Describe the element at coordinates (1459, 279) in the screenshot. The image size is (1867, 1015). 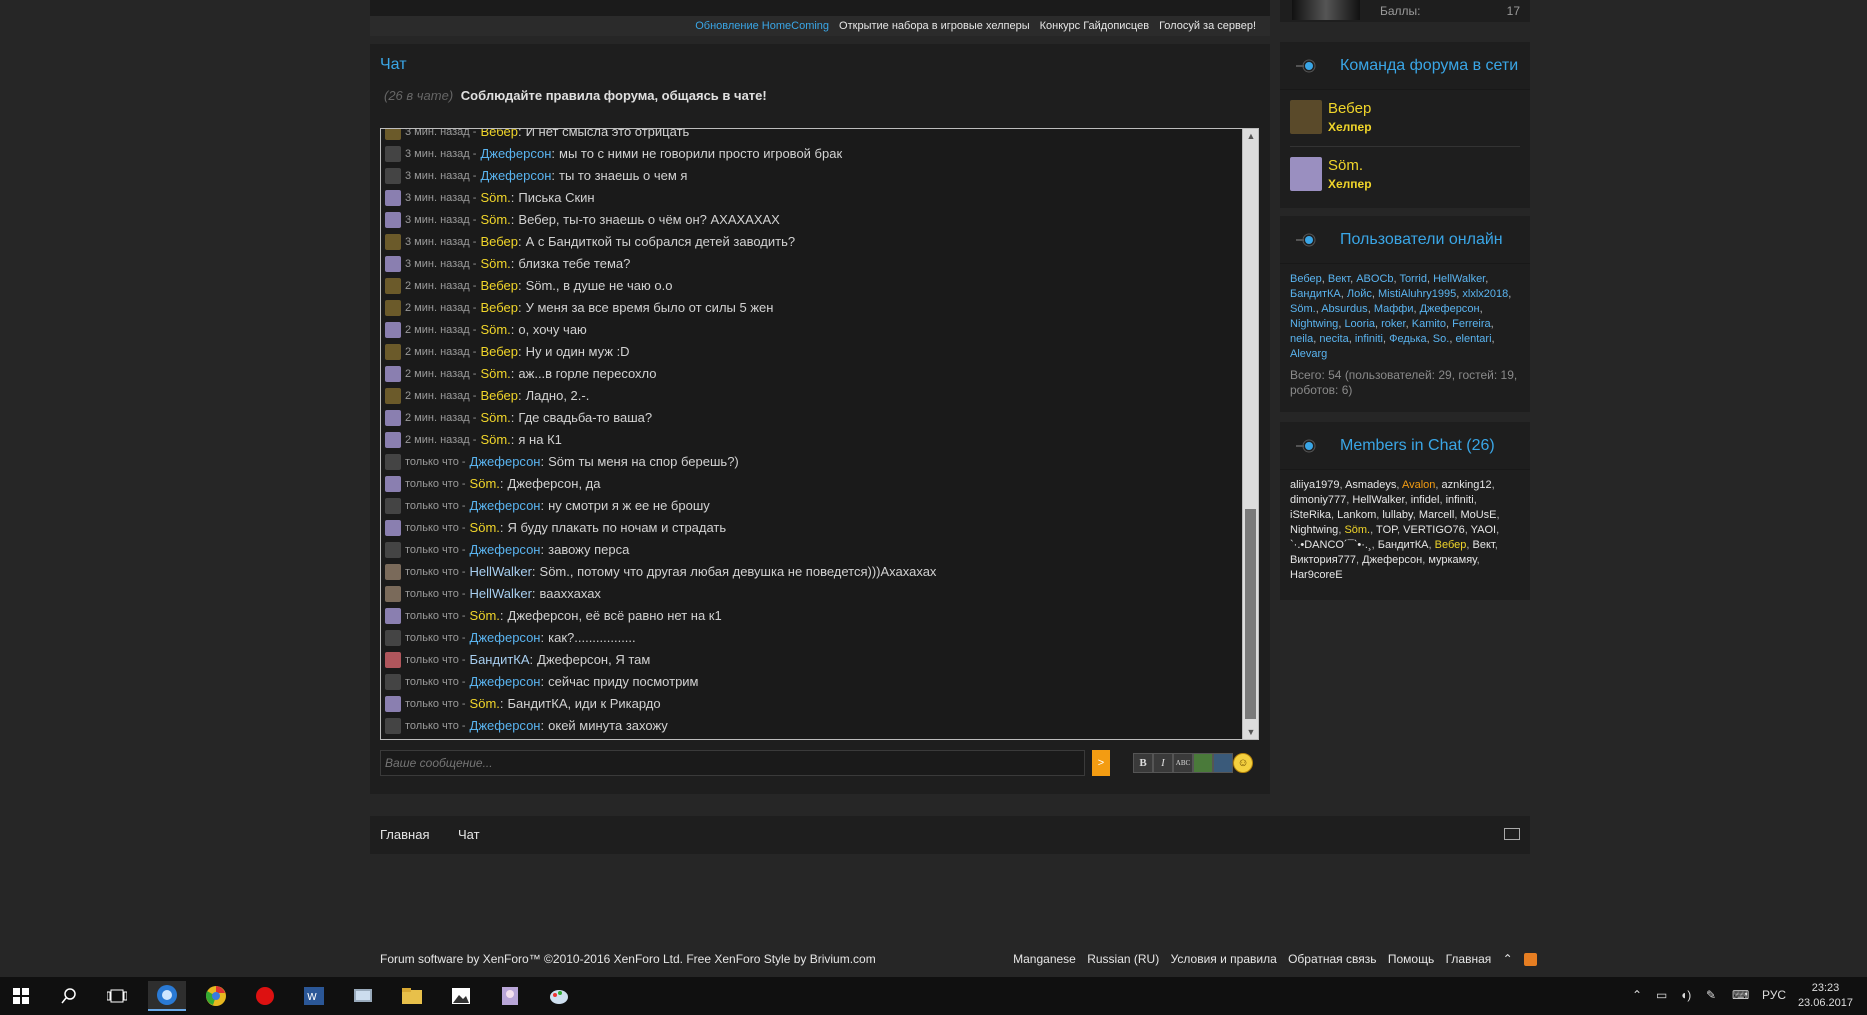
I see `online-user-link: HellWalker` at that location.